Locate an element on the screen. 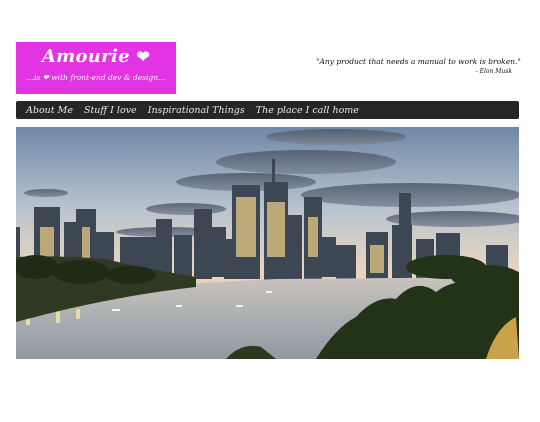 The image size is (540, 422). logo-title-row: Amourie ❤ is located at coordinates (96, 57).